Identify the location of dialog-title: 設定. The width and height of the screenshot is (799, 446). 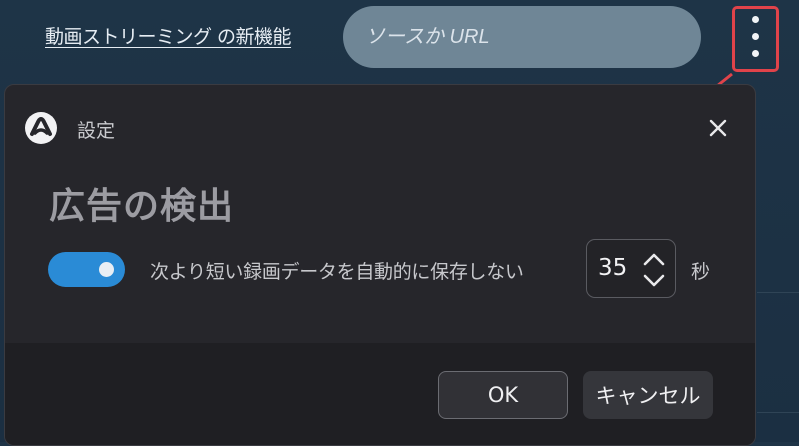
(96, 131).